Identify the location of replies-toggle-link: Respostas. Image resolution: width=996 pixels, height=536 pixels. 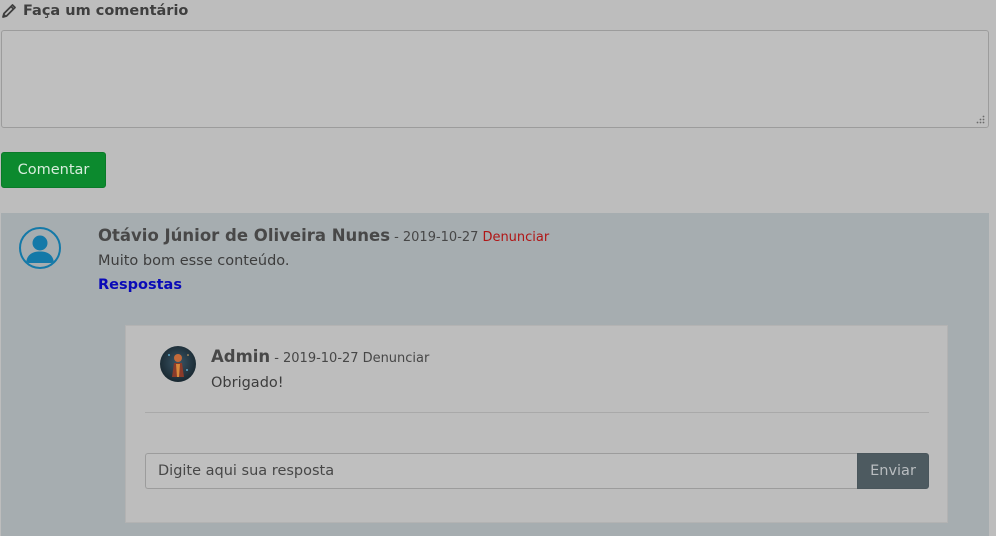
(140, 285).